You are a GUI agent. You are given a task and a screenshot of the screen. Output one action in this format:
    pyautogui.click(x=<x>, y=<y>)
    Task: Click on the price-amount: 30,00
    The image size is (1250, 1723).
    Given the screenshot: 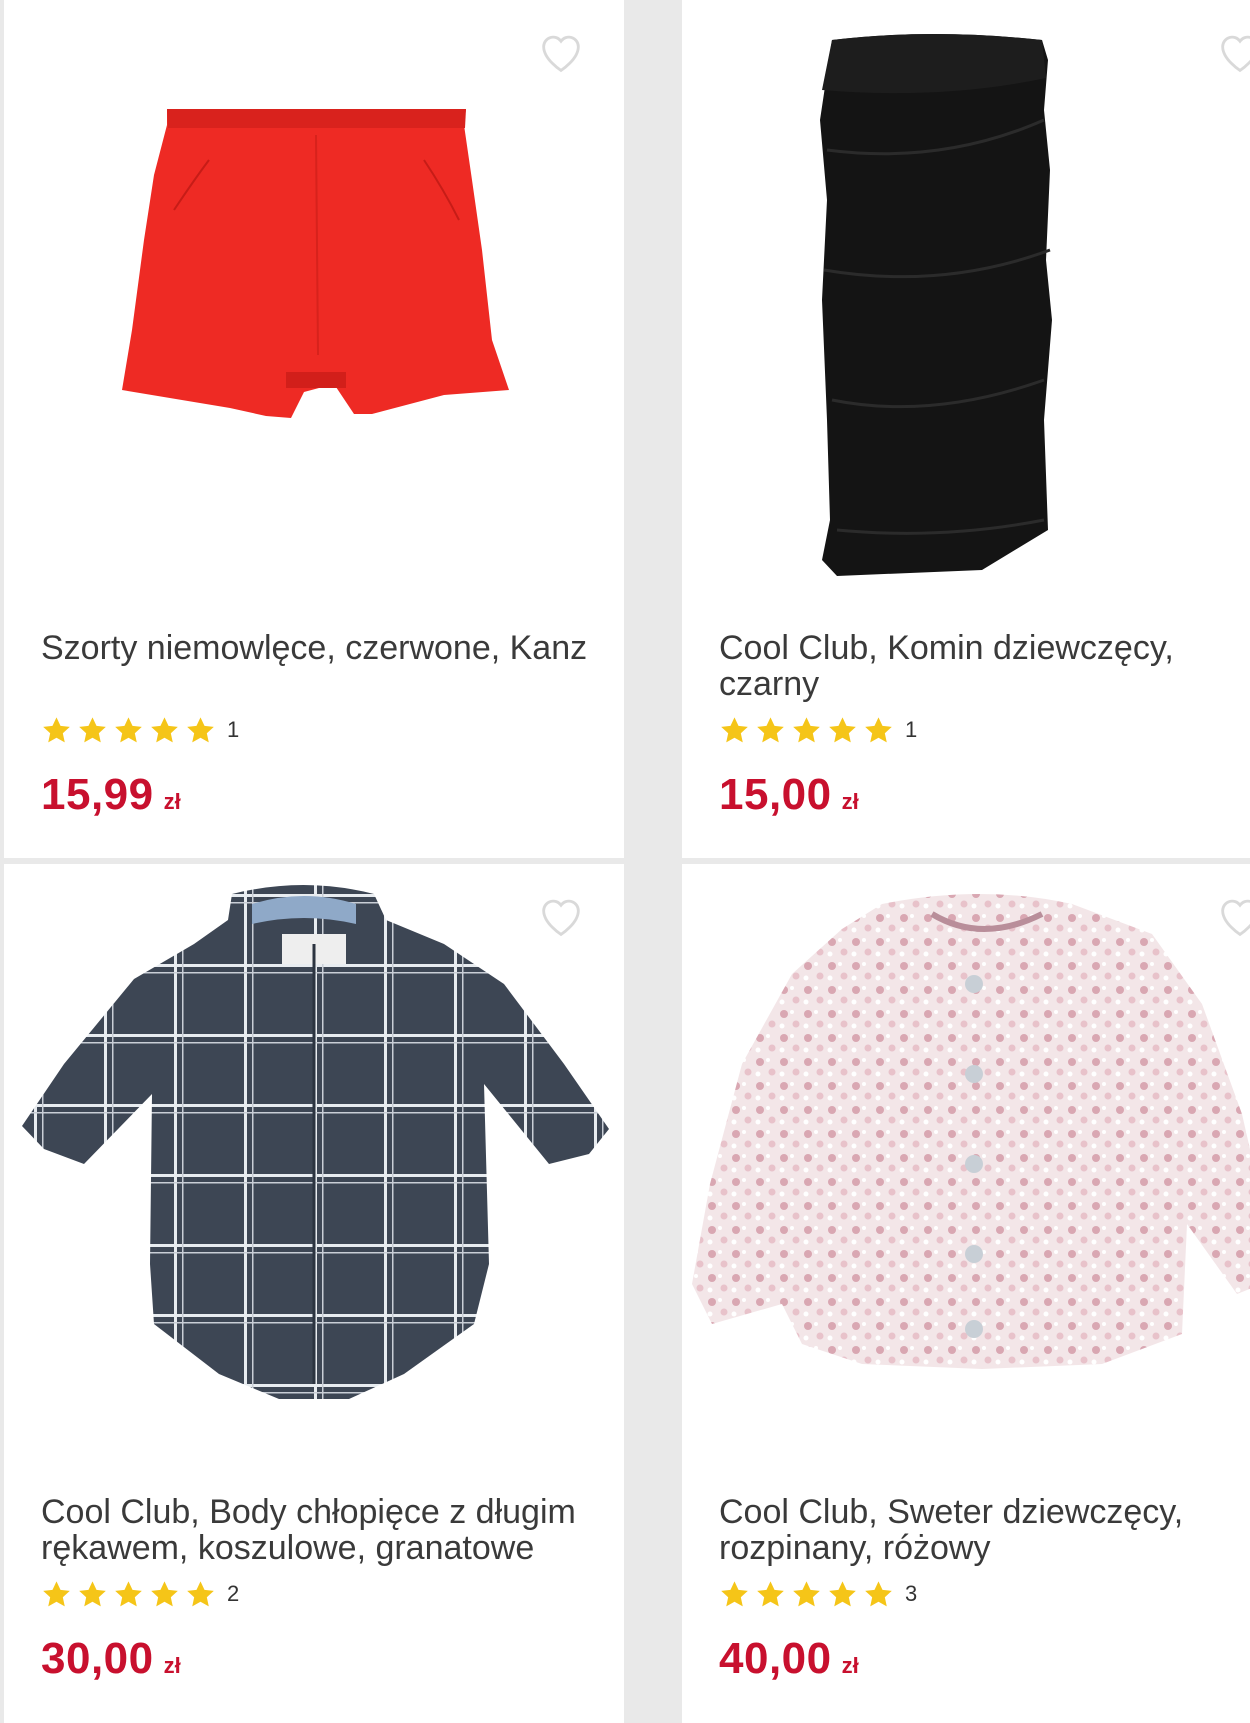 What is the action you would take?
    pyautogui.click(x=97, y=1658)
    